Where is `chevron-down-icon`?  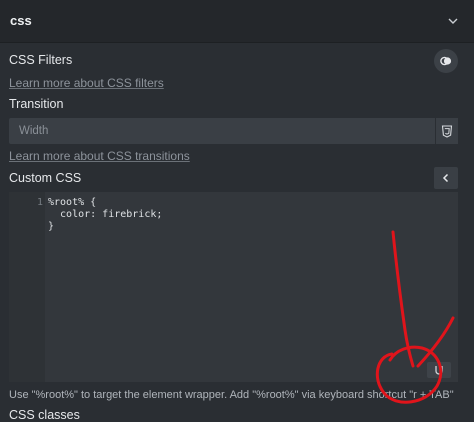 chevron-down-icon is located at coordinates (453, 21).